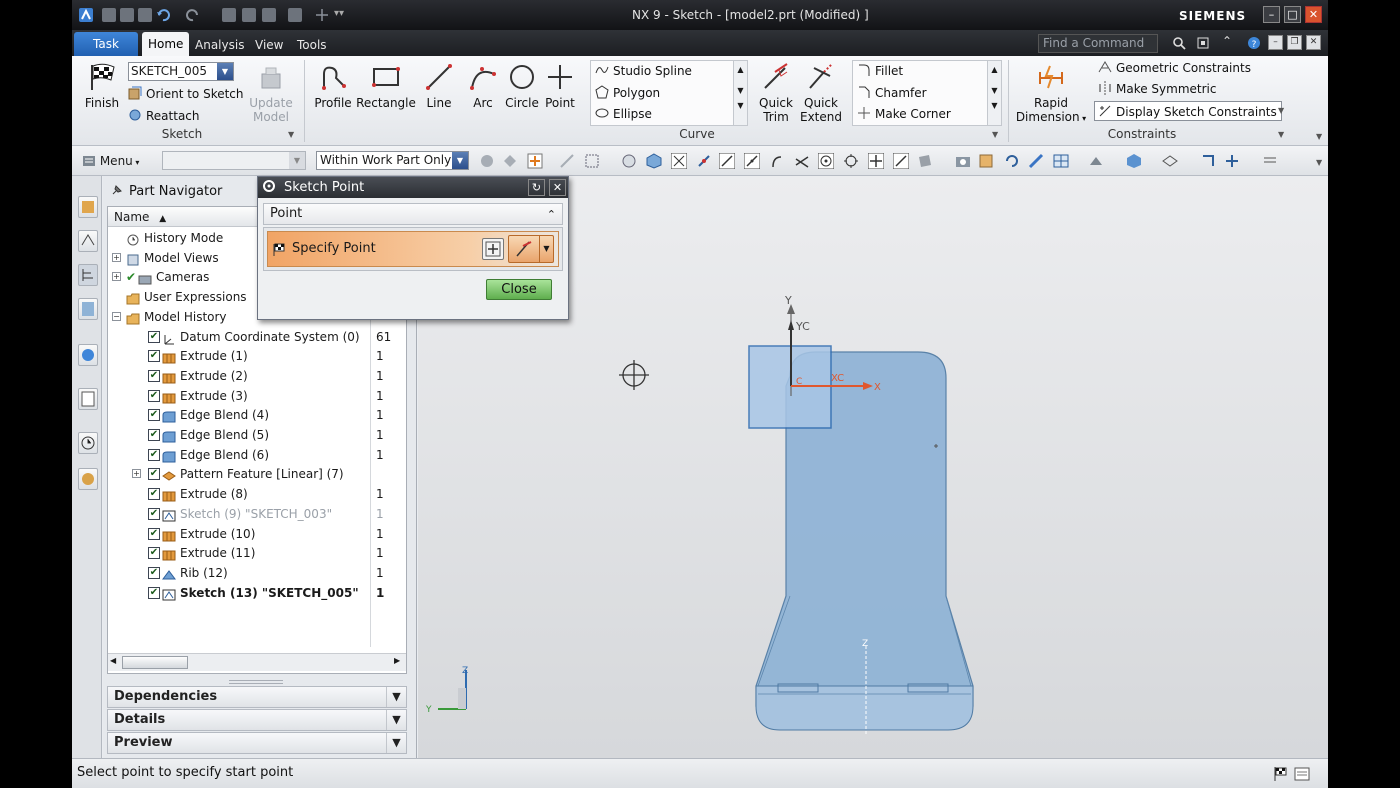  I want to click on point-on-curve-icon, so click(679, 161).